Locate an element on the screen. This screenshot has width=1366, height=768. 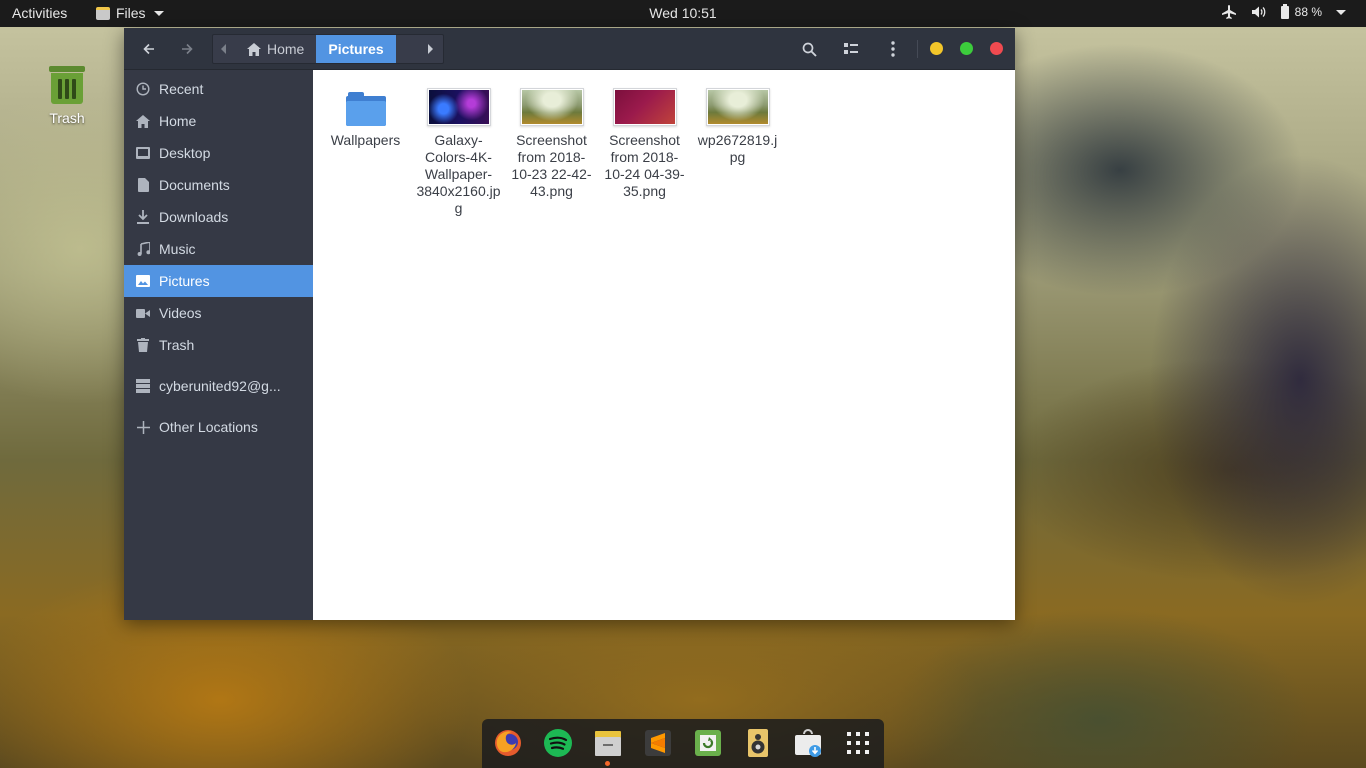
chevron-down-icon is located at coordinates (158, 13).